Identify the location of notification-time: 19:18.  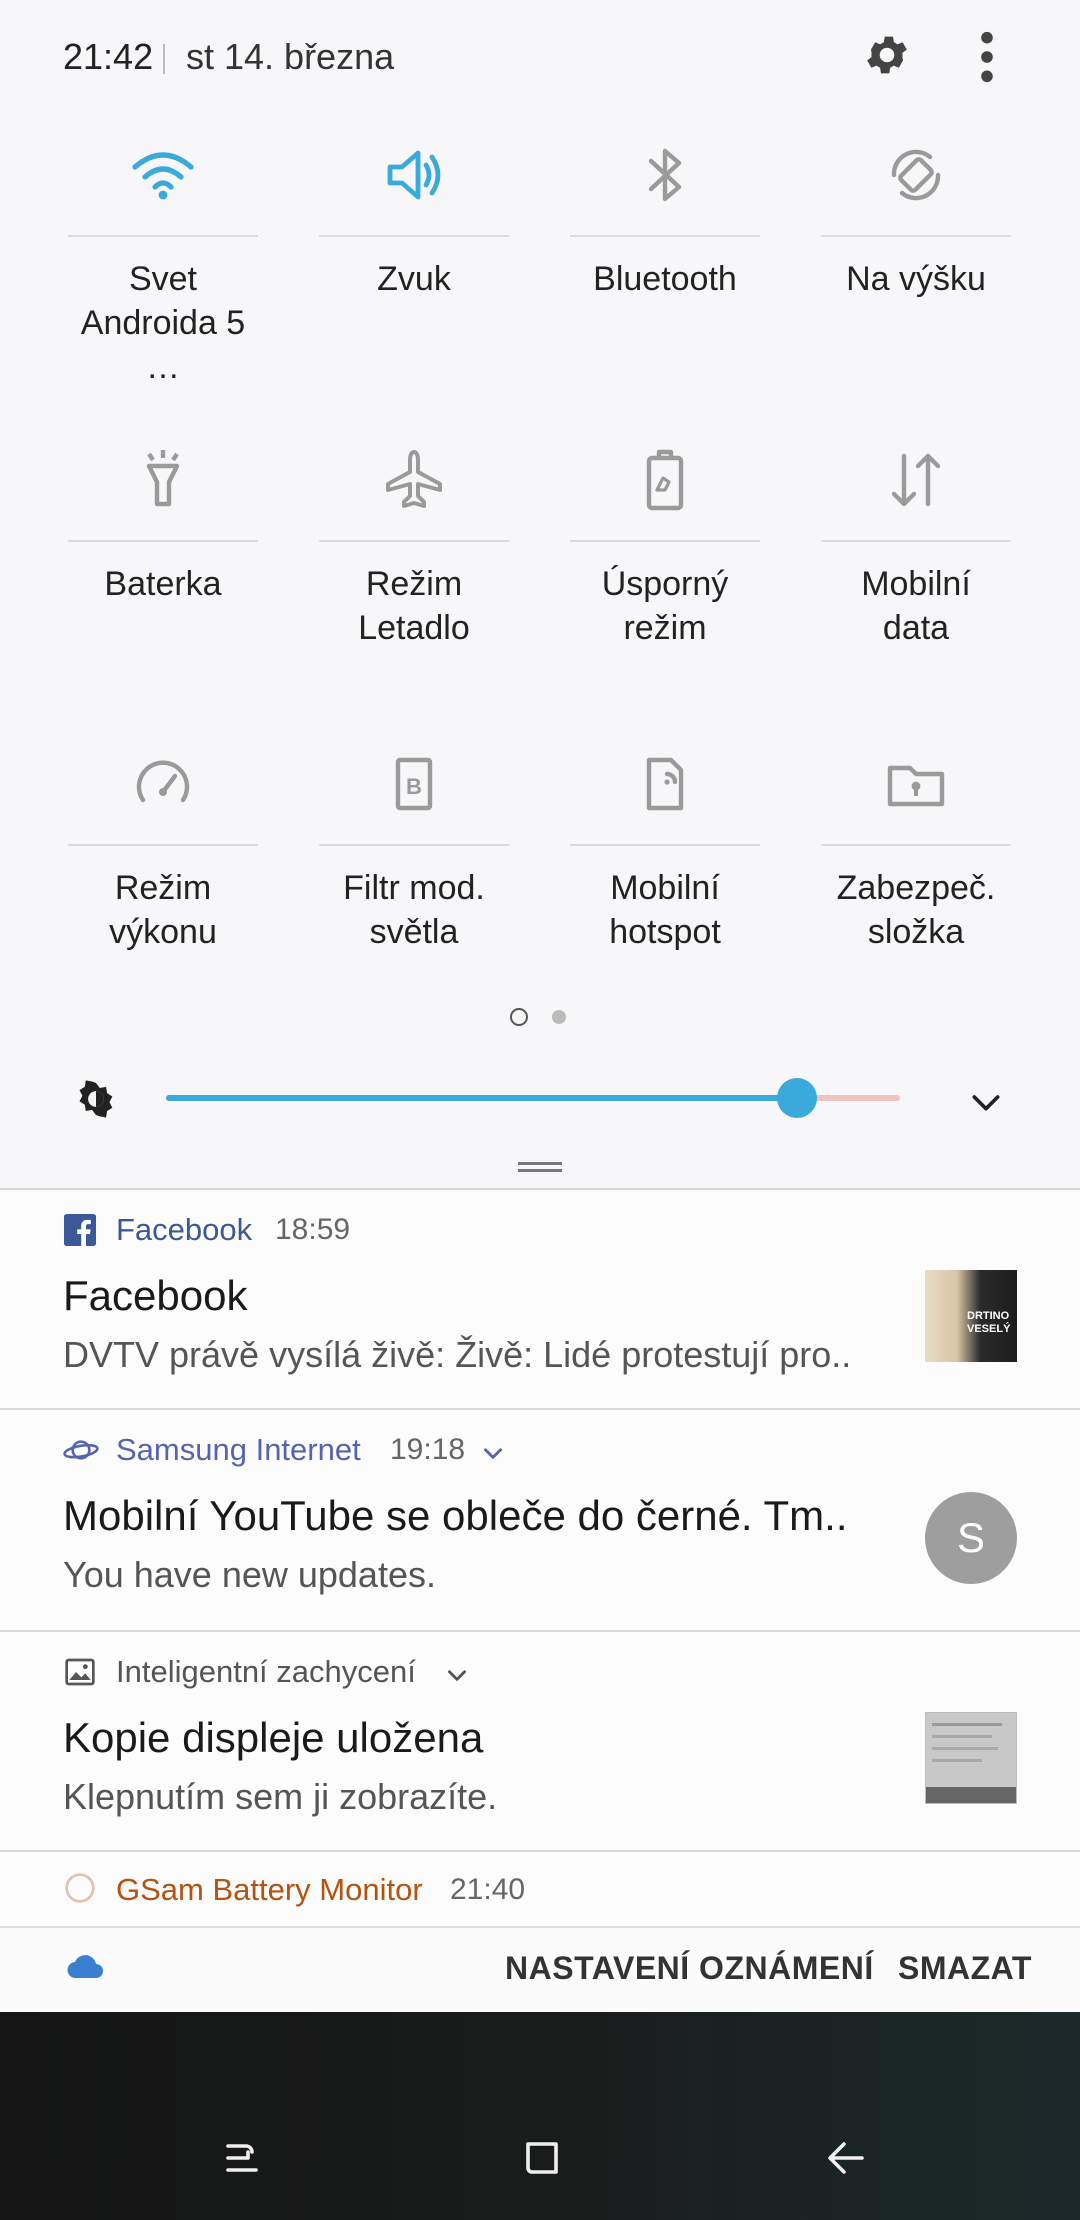
(428, 1449).